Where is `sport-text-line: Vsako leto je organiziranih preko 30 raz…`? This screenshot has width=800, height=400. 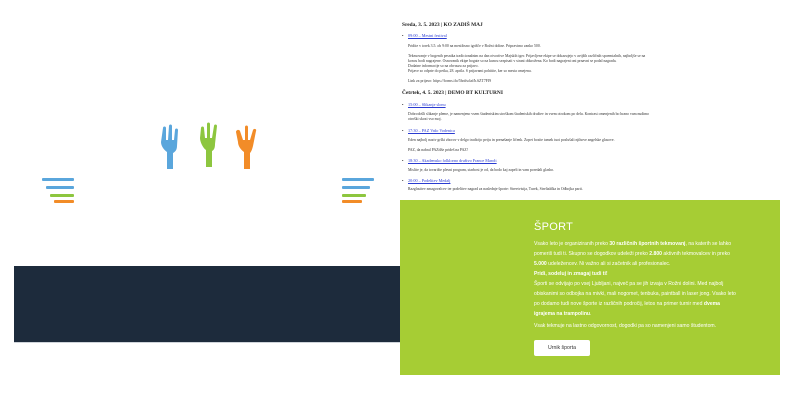
sport-text-line: Vsako leto je organiziranih preko 30 raz… is located at coordinates (633, 244).